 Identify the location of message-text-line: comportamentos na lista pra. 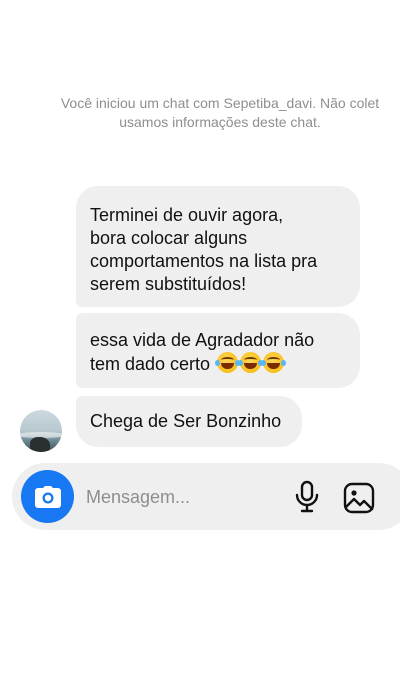
(204, 261).